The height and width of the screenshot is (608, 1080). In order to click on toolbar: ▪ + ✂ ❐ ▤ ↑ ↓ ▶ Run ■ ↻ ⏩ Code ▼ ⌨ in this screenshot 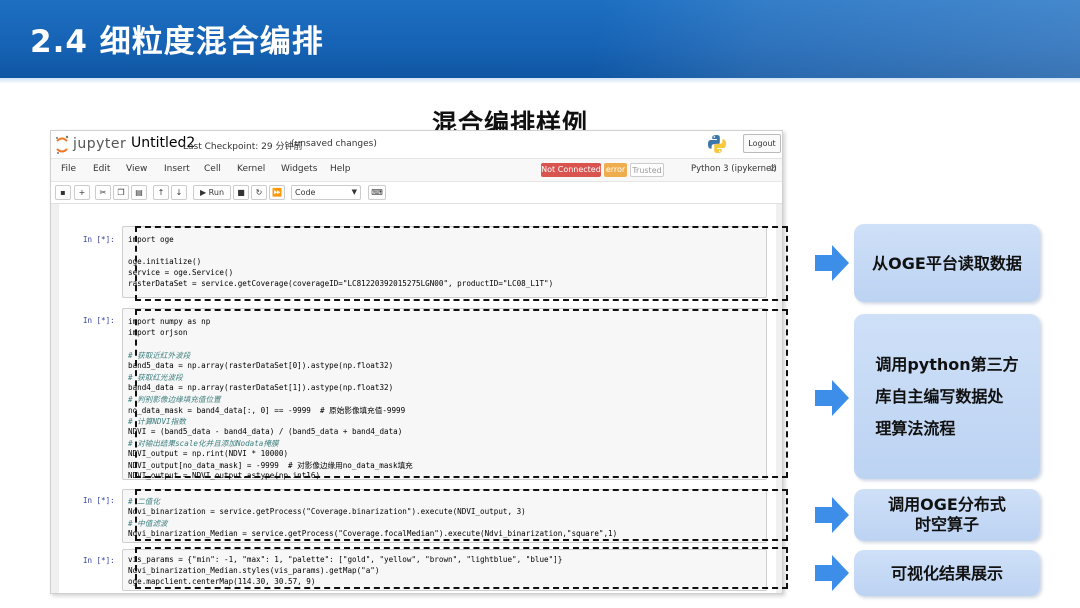, I will do `click(416, 193)`.